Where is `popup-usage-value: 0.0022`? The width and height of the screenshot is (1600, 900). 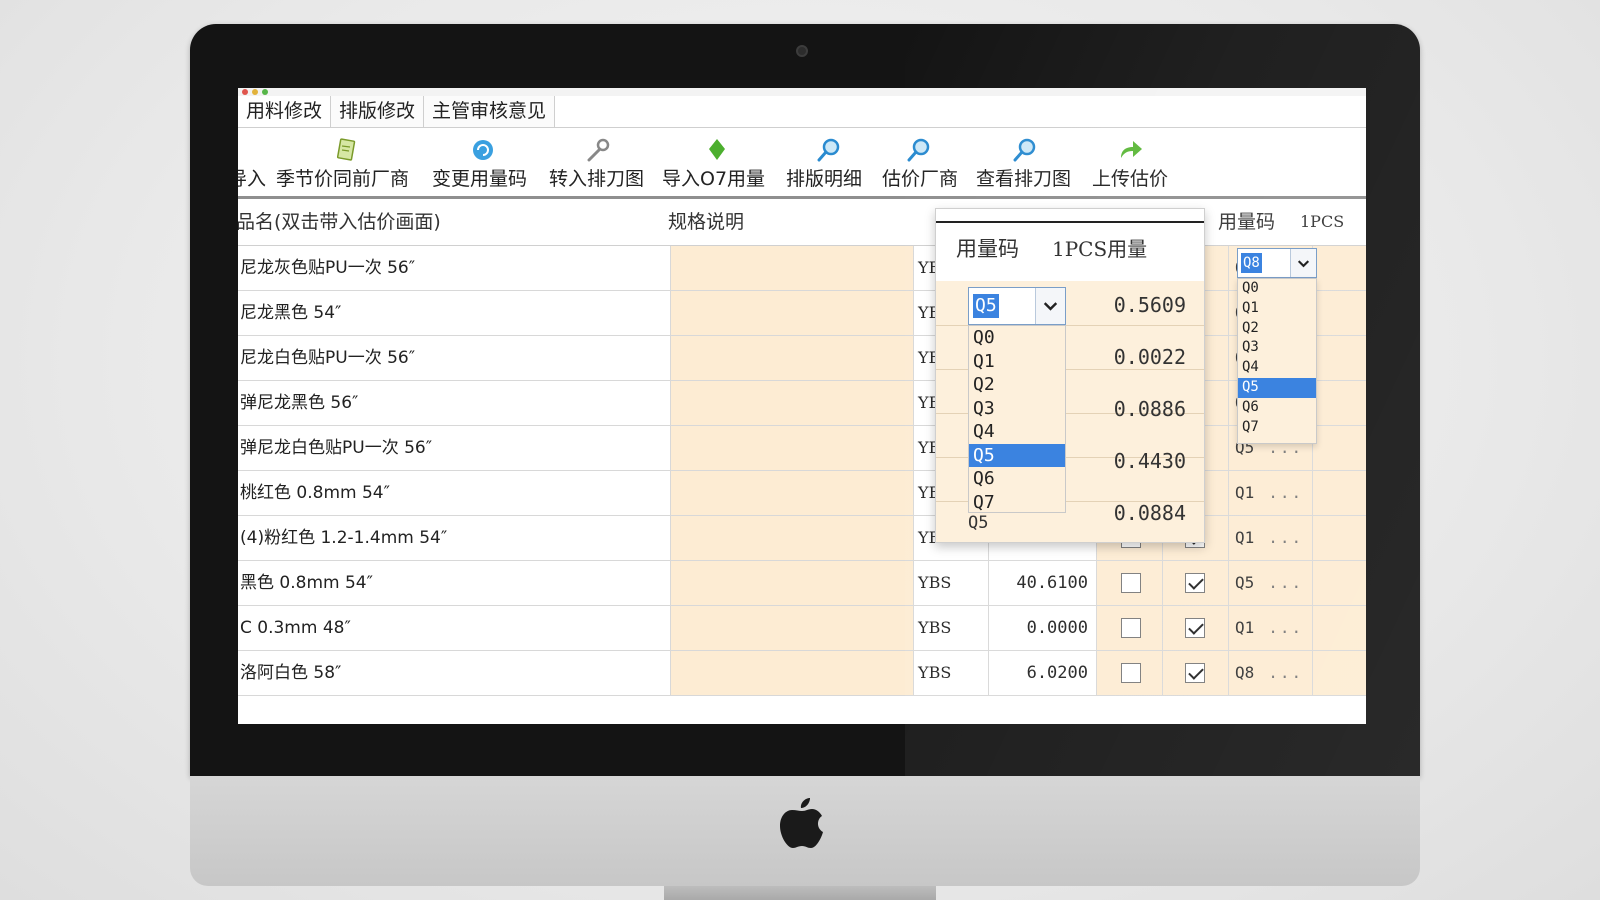 popup-usage-value: 0.0022 is located at coordinates (1149, 357).